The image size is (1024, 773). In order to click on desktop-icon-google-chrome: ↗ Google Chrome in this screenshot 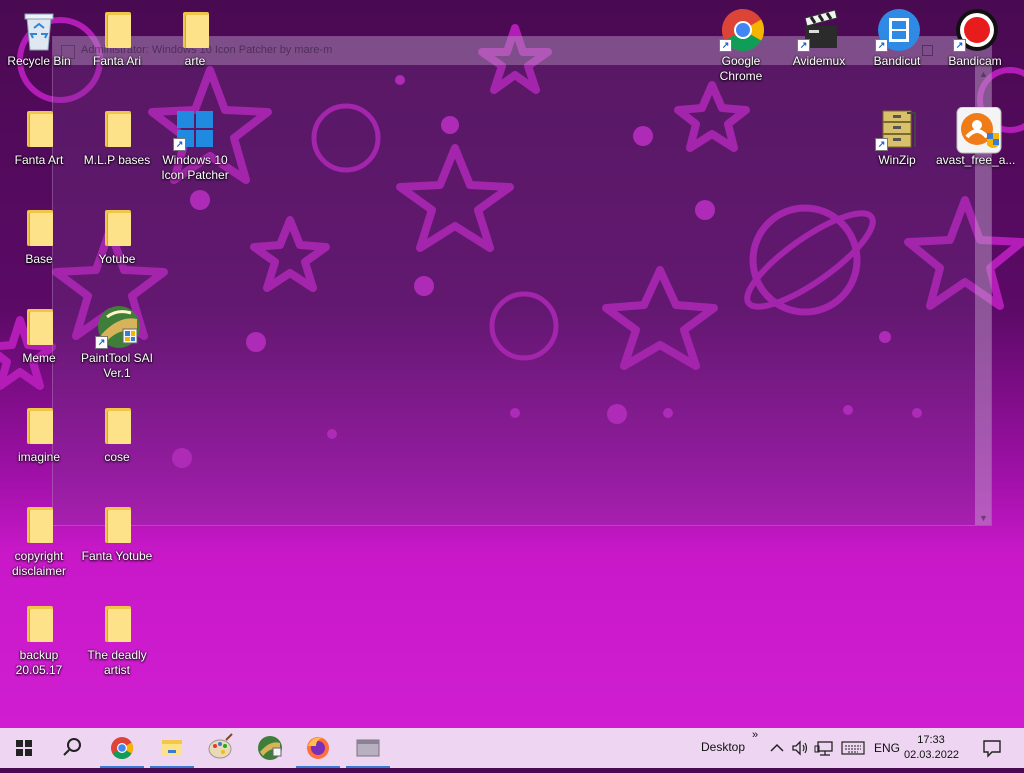, I will do `click(741, 46)`.